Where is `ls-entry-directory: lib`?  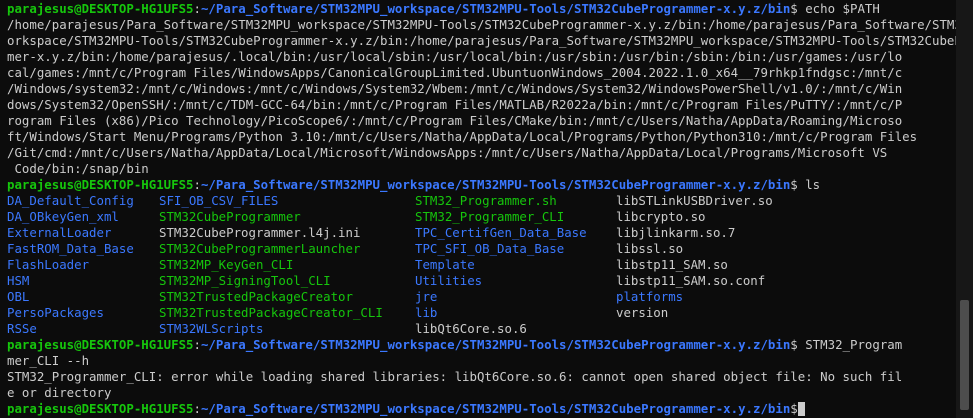
ls-entry-directory: lib is located at coordinates (426, 312).